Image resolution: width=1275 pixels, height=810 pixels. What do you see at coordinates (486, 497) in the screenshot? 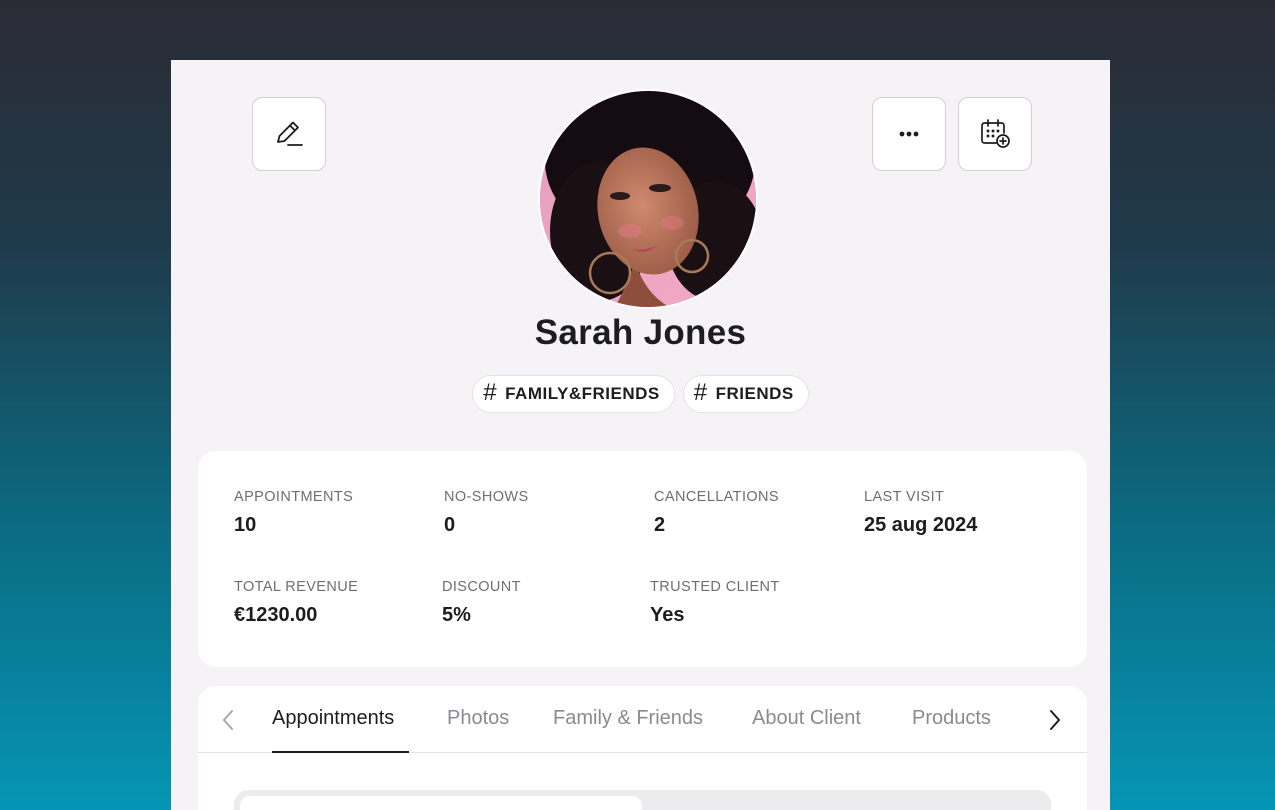
I see `stat-label: NO-SHOWS` at bounding box center [486, 497].